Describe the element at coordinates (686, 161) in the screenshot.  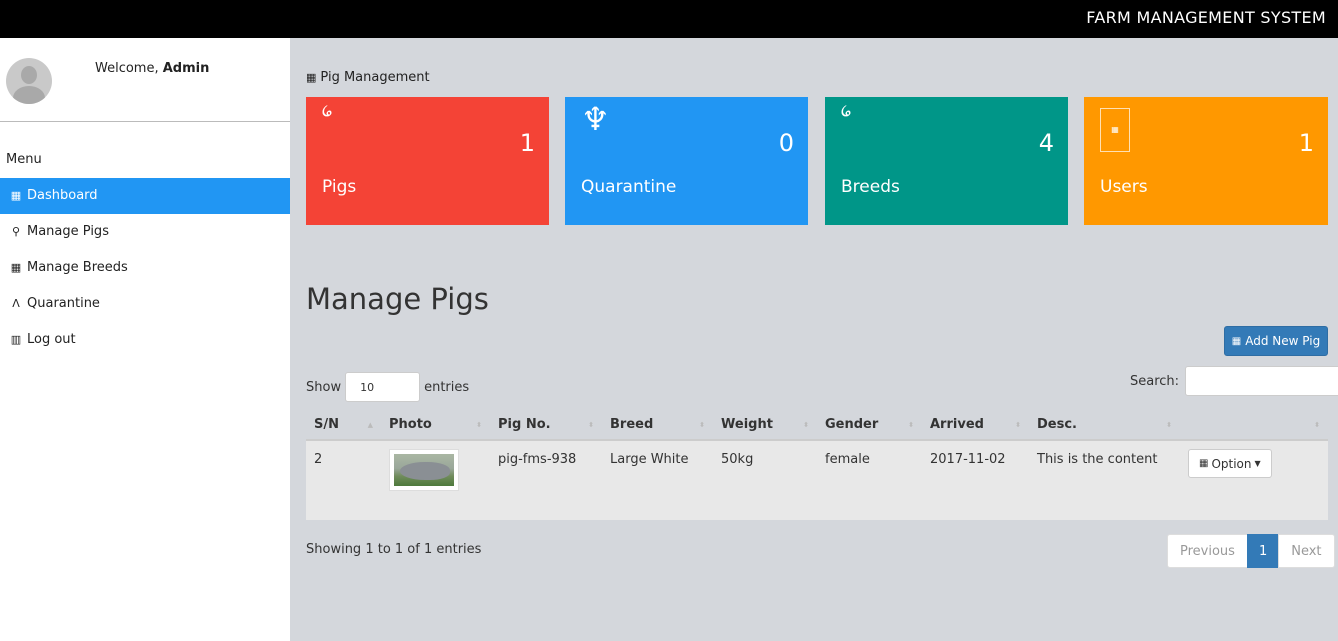
I see `stat-card-quarantine: ♆ 0 Quarantine` at that location.